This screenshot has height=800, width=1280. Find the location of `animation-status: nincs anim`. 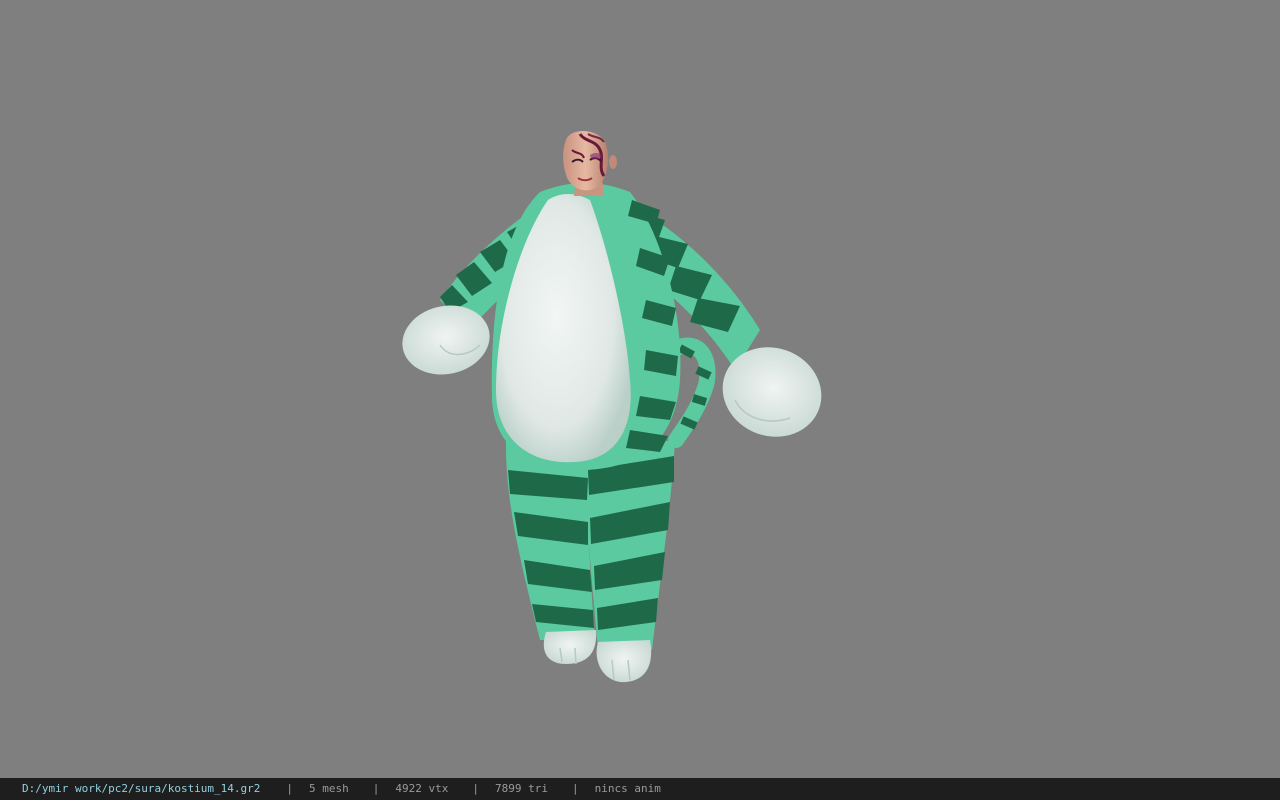

animation-status: nincs anim is located at coordinates (627, 788).